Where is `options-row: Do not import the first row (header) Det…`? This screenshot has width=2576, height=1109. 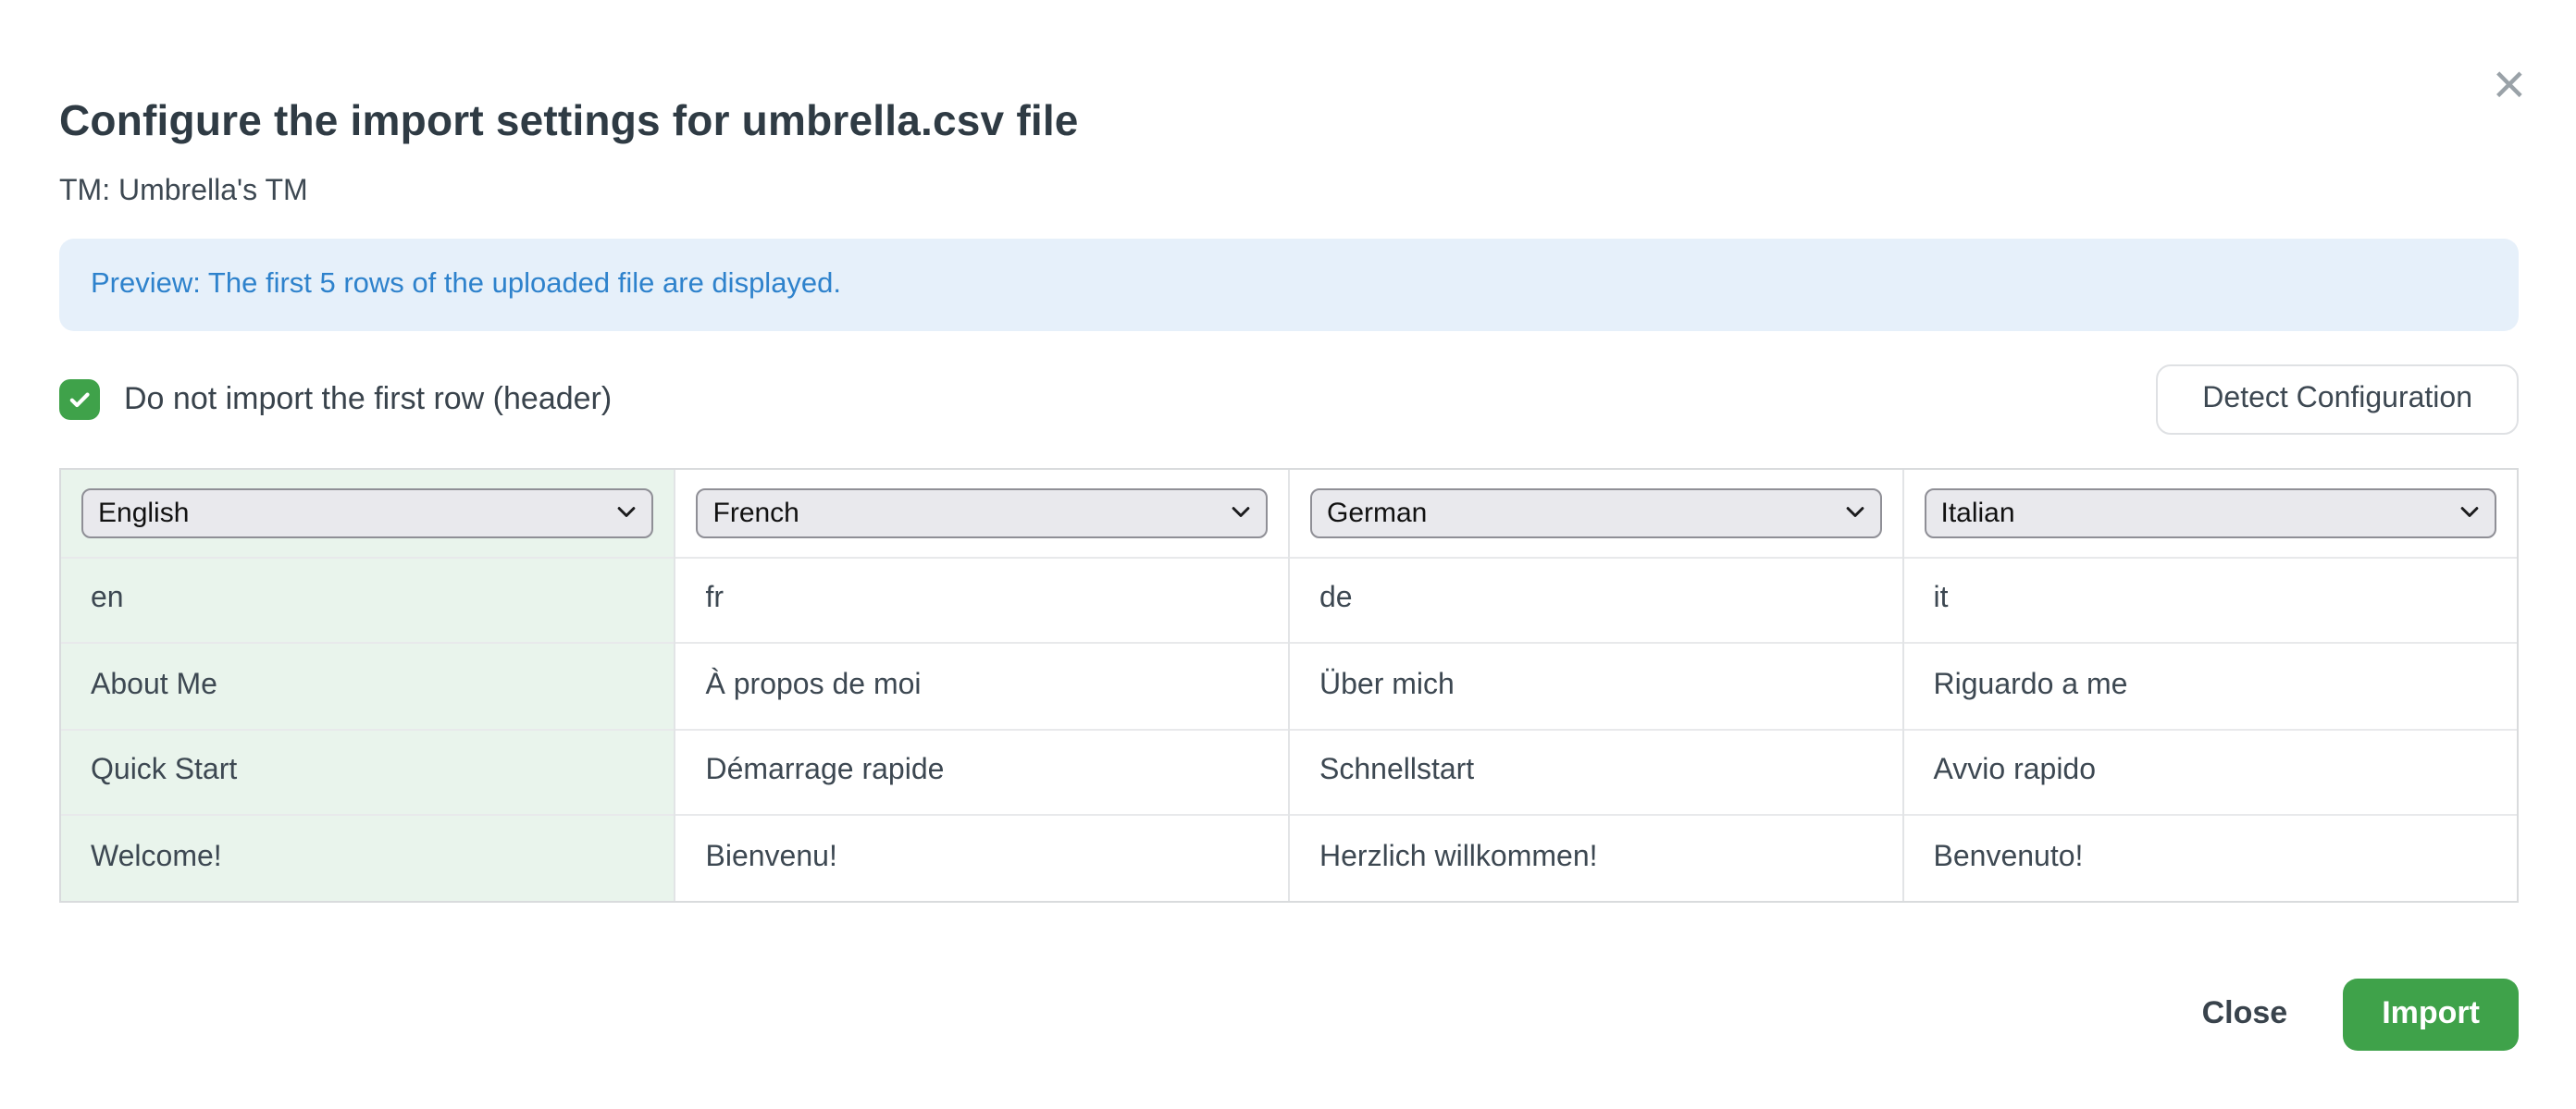 options-row: Do not import the first row (header) Det… is located at coordinates (1289, 399).